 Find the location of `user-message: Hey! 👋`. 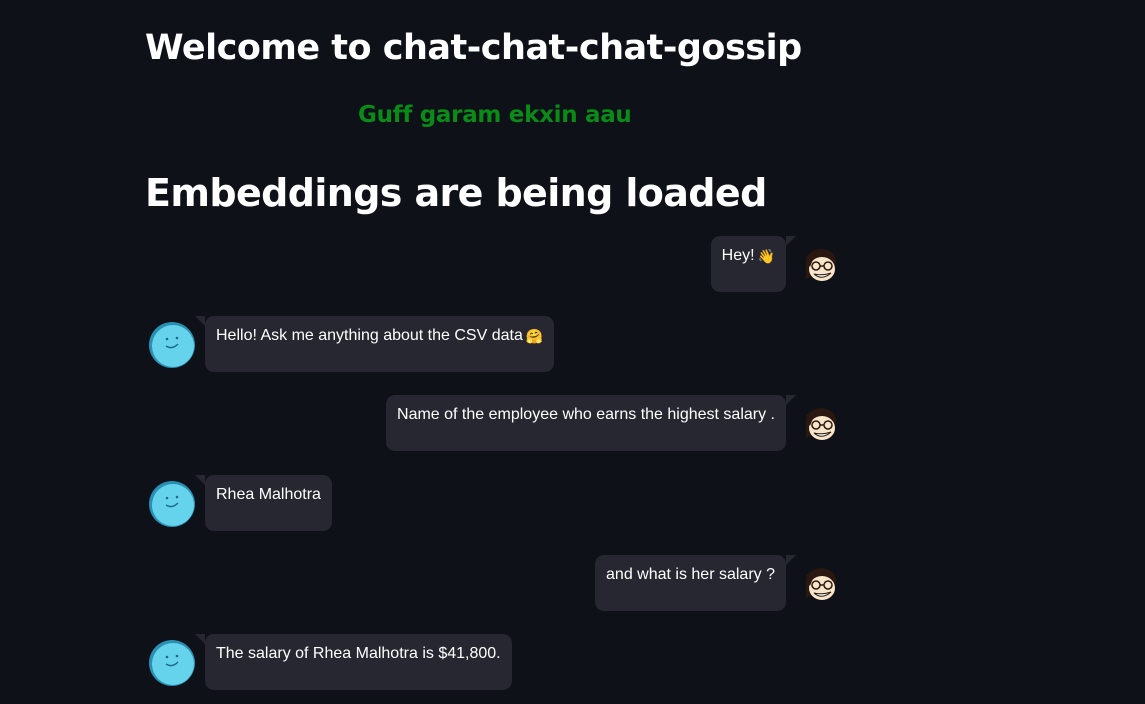

user-message: Hey! 👋 is located at coordinates (753, 264).